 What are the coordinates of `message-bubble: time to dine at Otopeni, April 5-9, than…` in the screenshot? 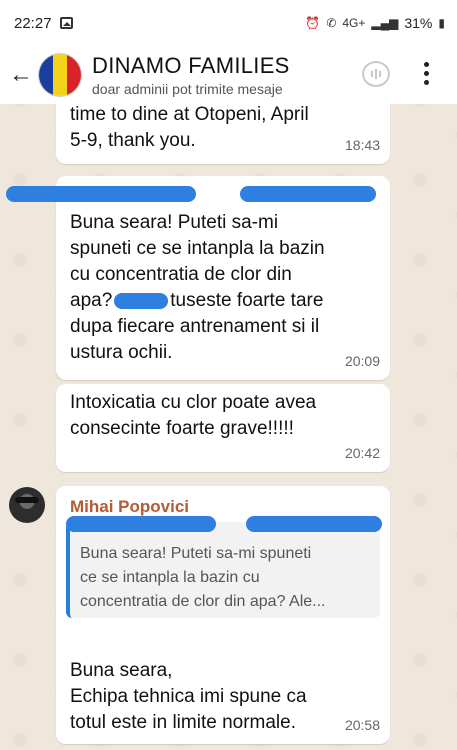 It's located at (223, 131).